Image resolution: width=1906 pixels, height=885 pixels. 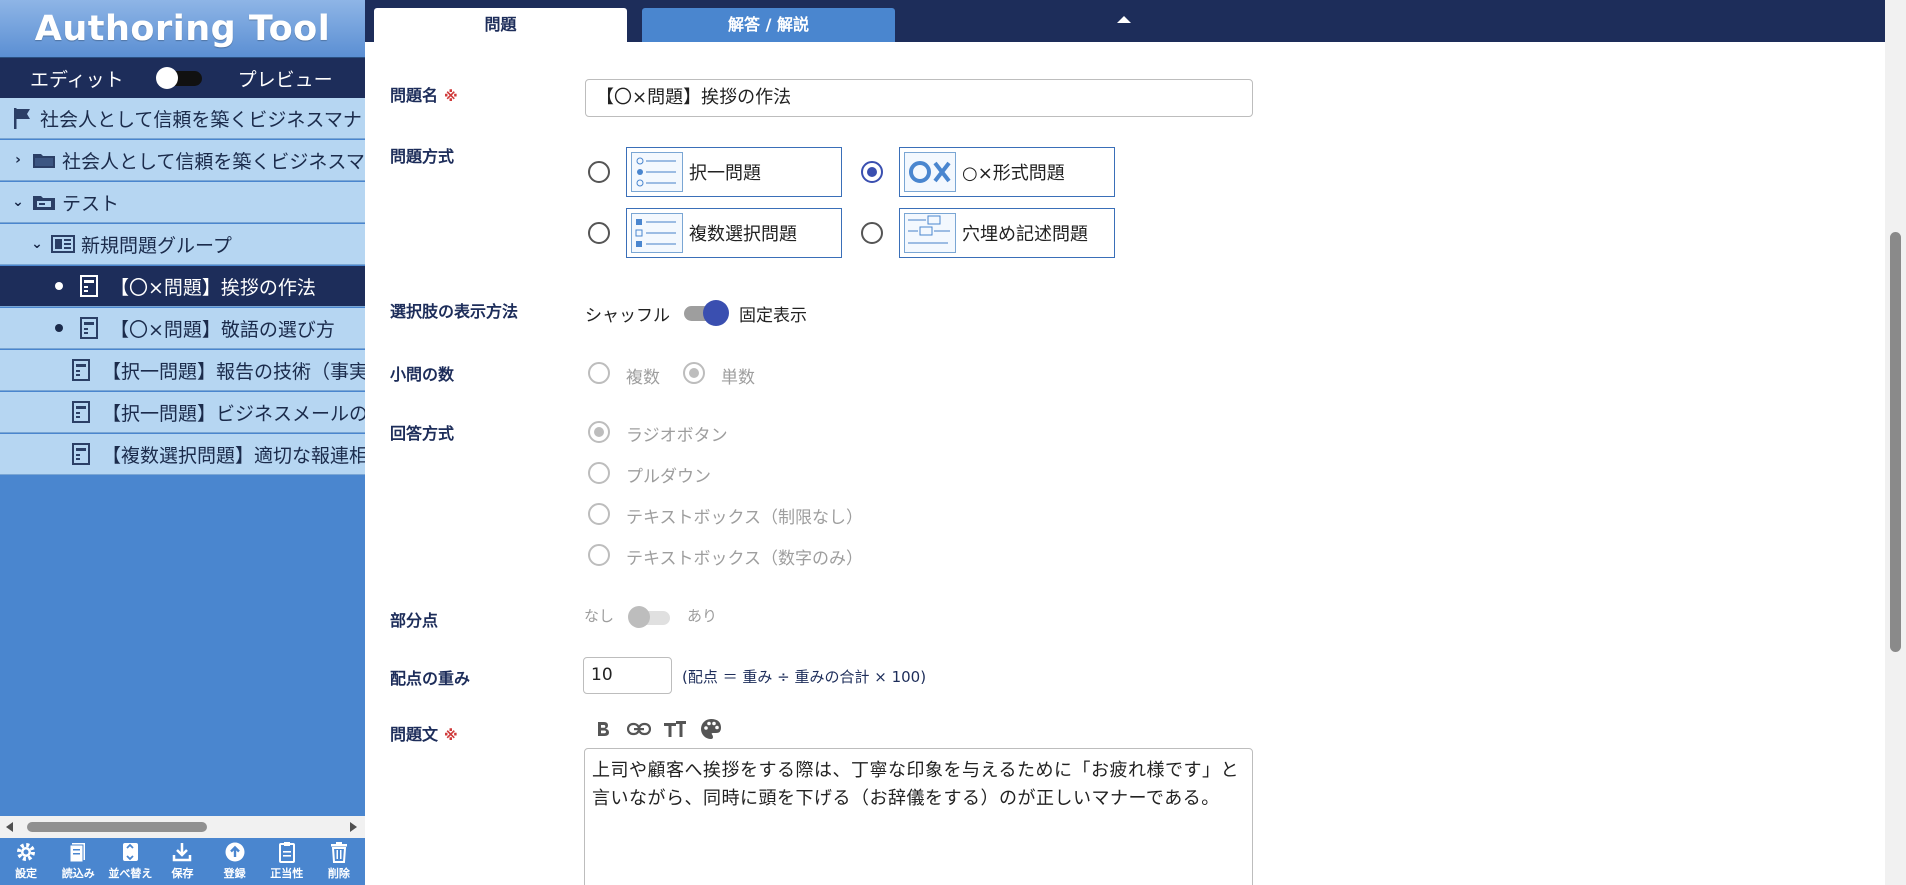 I want to click on save-button: 保存, so click(x=182, y=861).